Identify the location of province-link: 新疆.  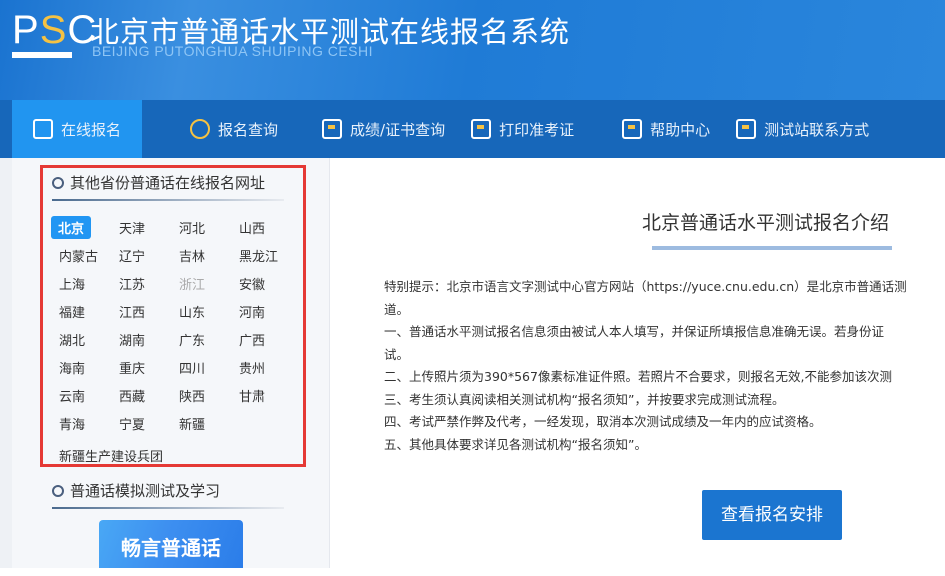
(201, 423).